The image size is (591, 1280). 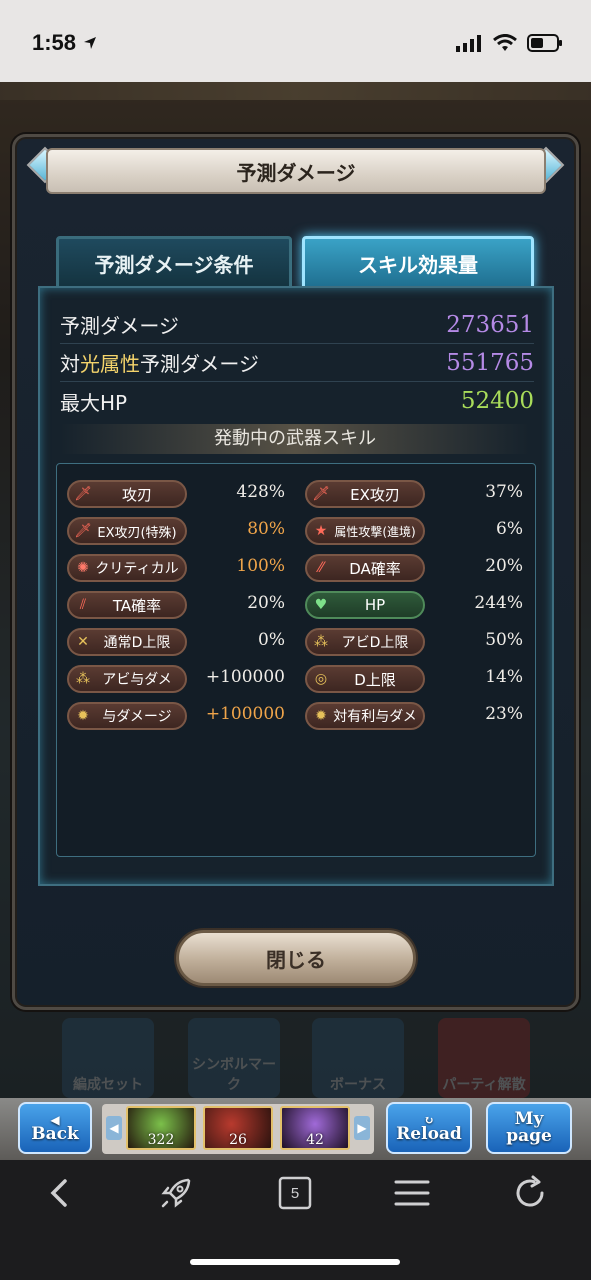 What do you see at coordinates (375, 531) in the screenshot?
I see `skill-name: 属性攻撃(進境)` at bounding box center [375, 531].